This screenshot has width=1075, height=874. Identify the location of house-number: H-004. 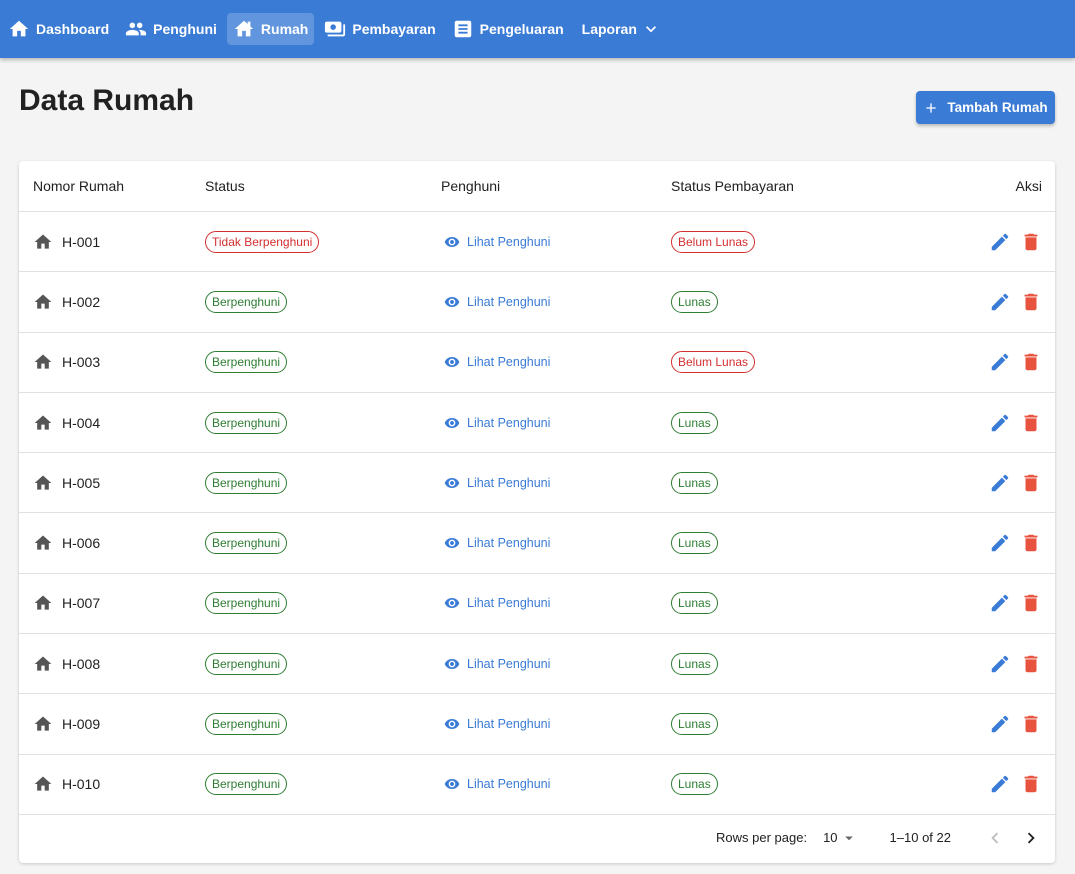
(81, 422).